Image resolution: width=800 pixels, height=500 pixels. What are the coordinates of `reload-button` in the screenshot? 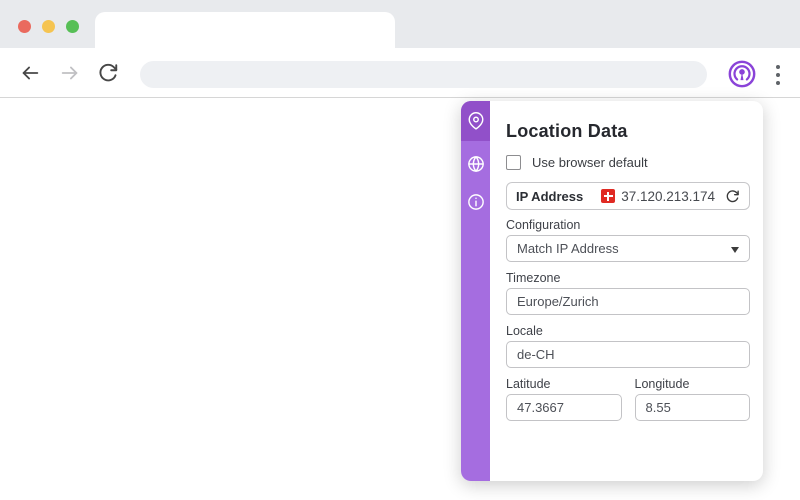 It's located at (108, 73).